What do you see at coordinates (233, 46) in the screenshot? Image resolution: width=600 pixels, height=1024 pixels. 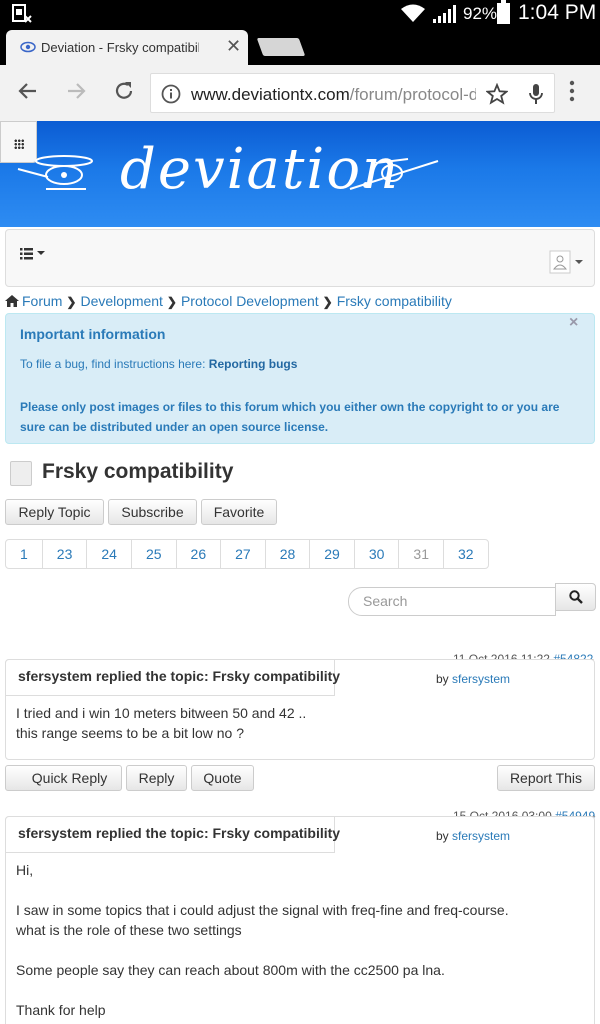 I see `tab-close-icon: ✕` at bounding box center [233, 46].